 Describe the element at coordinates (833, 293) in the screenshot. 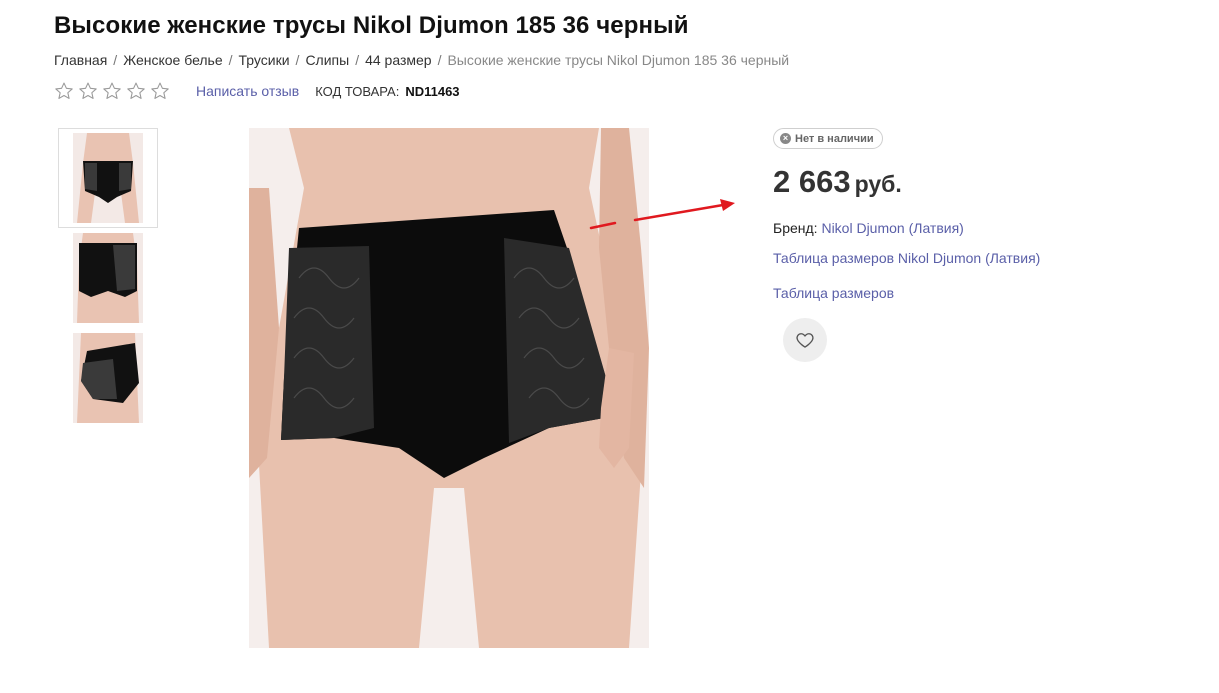

I see `size-table-link: Таблица размеров` at that location.